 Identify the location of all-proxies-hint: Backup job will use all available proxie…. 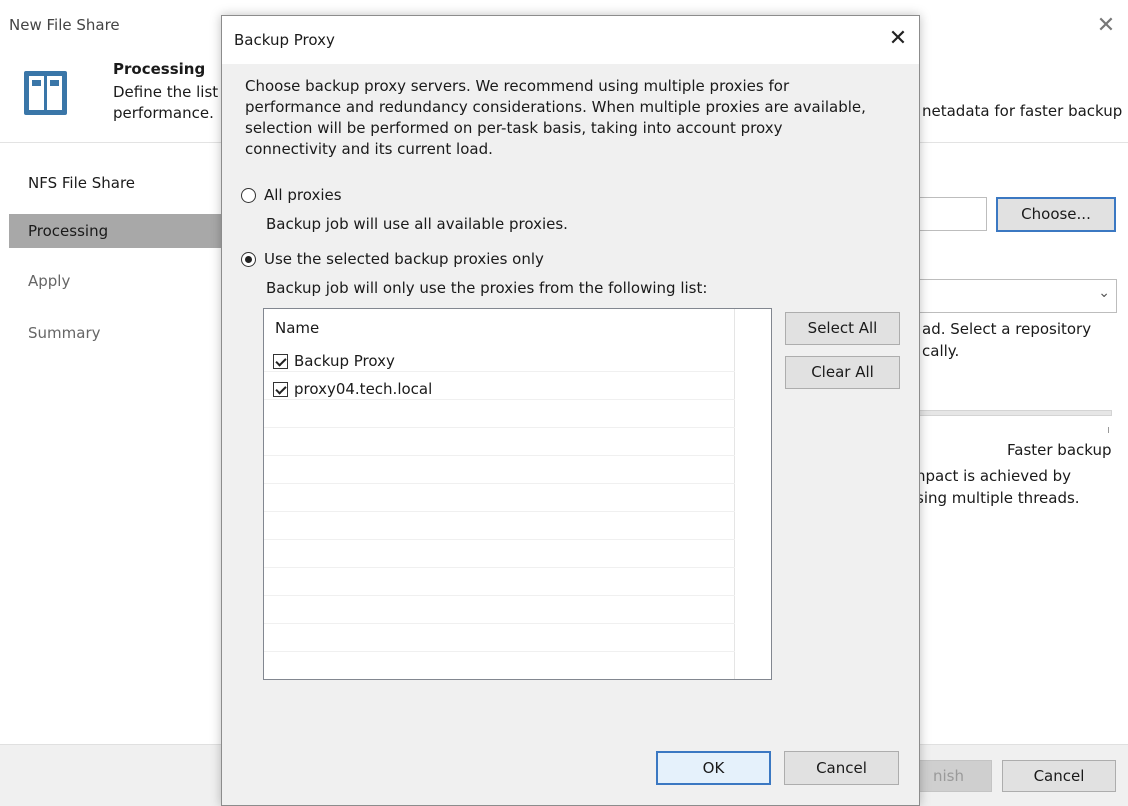
(417, 224).